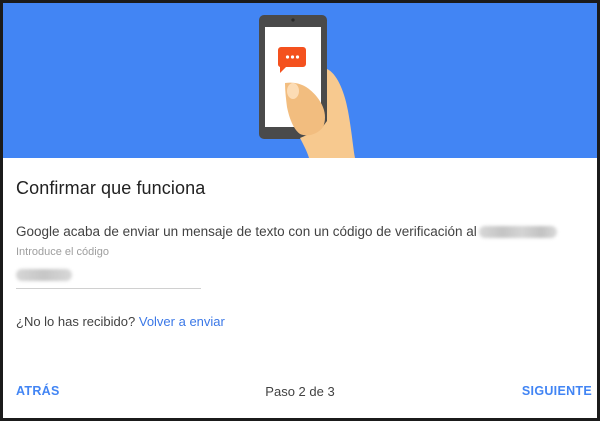 The image size is (600, 421). Describe the element at coordinates (300, 391) in the screenshot. I see `step-indicator: Paso 2 de 3` at that location.